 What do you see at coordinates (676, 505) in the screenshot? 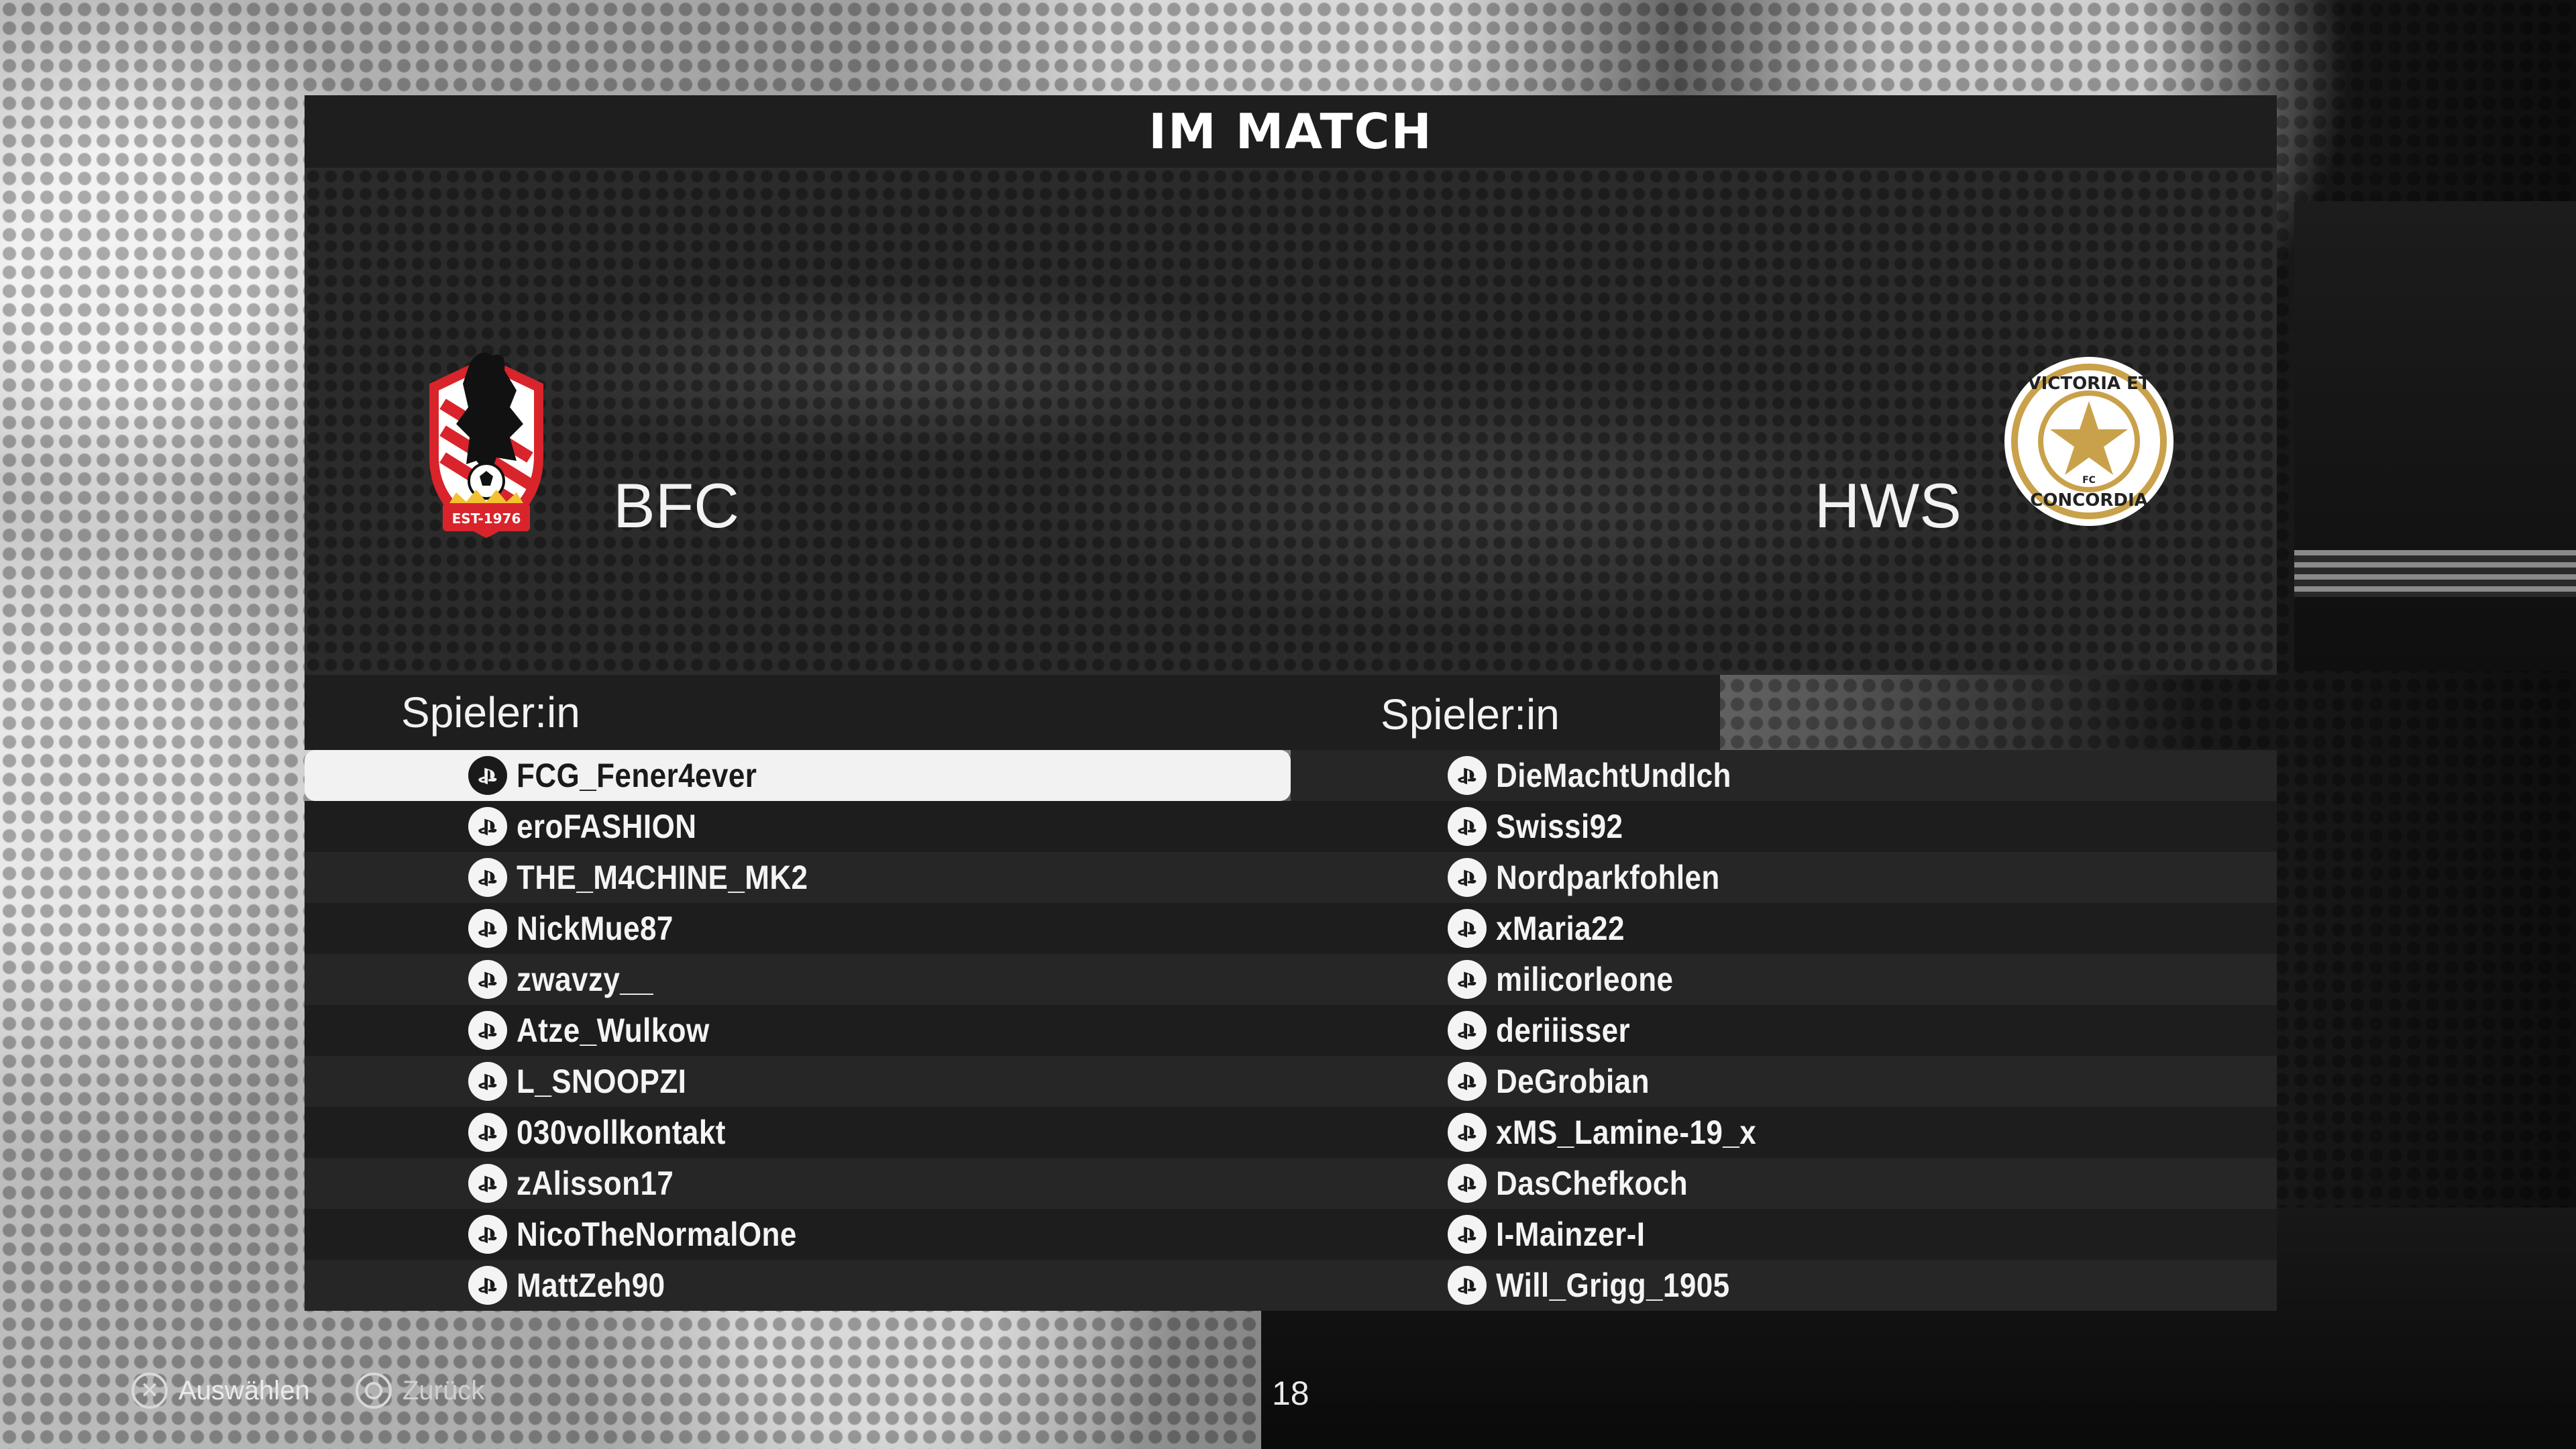
I see `home-team-name: BFC` at bounding box center [676, 505].